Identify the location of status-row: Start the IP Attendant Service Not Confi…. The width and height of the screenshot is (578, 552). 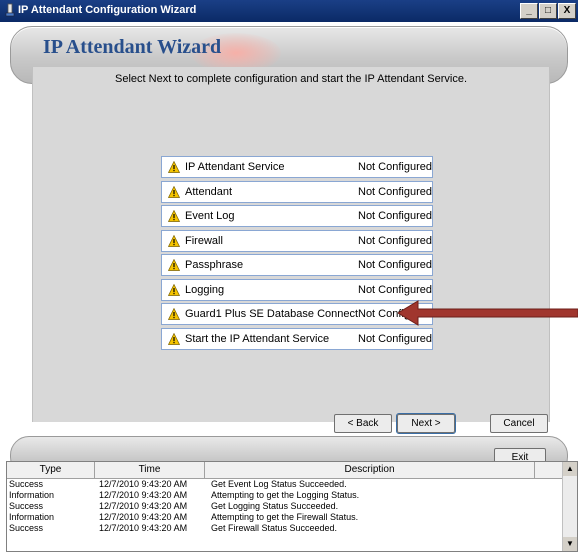
(297, 338).